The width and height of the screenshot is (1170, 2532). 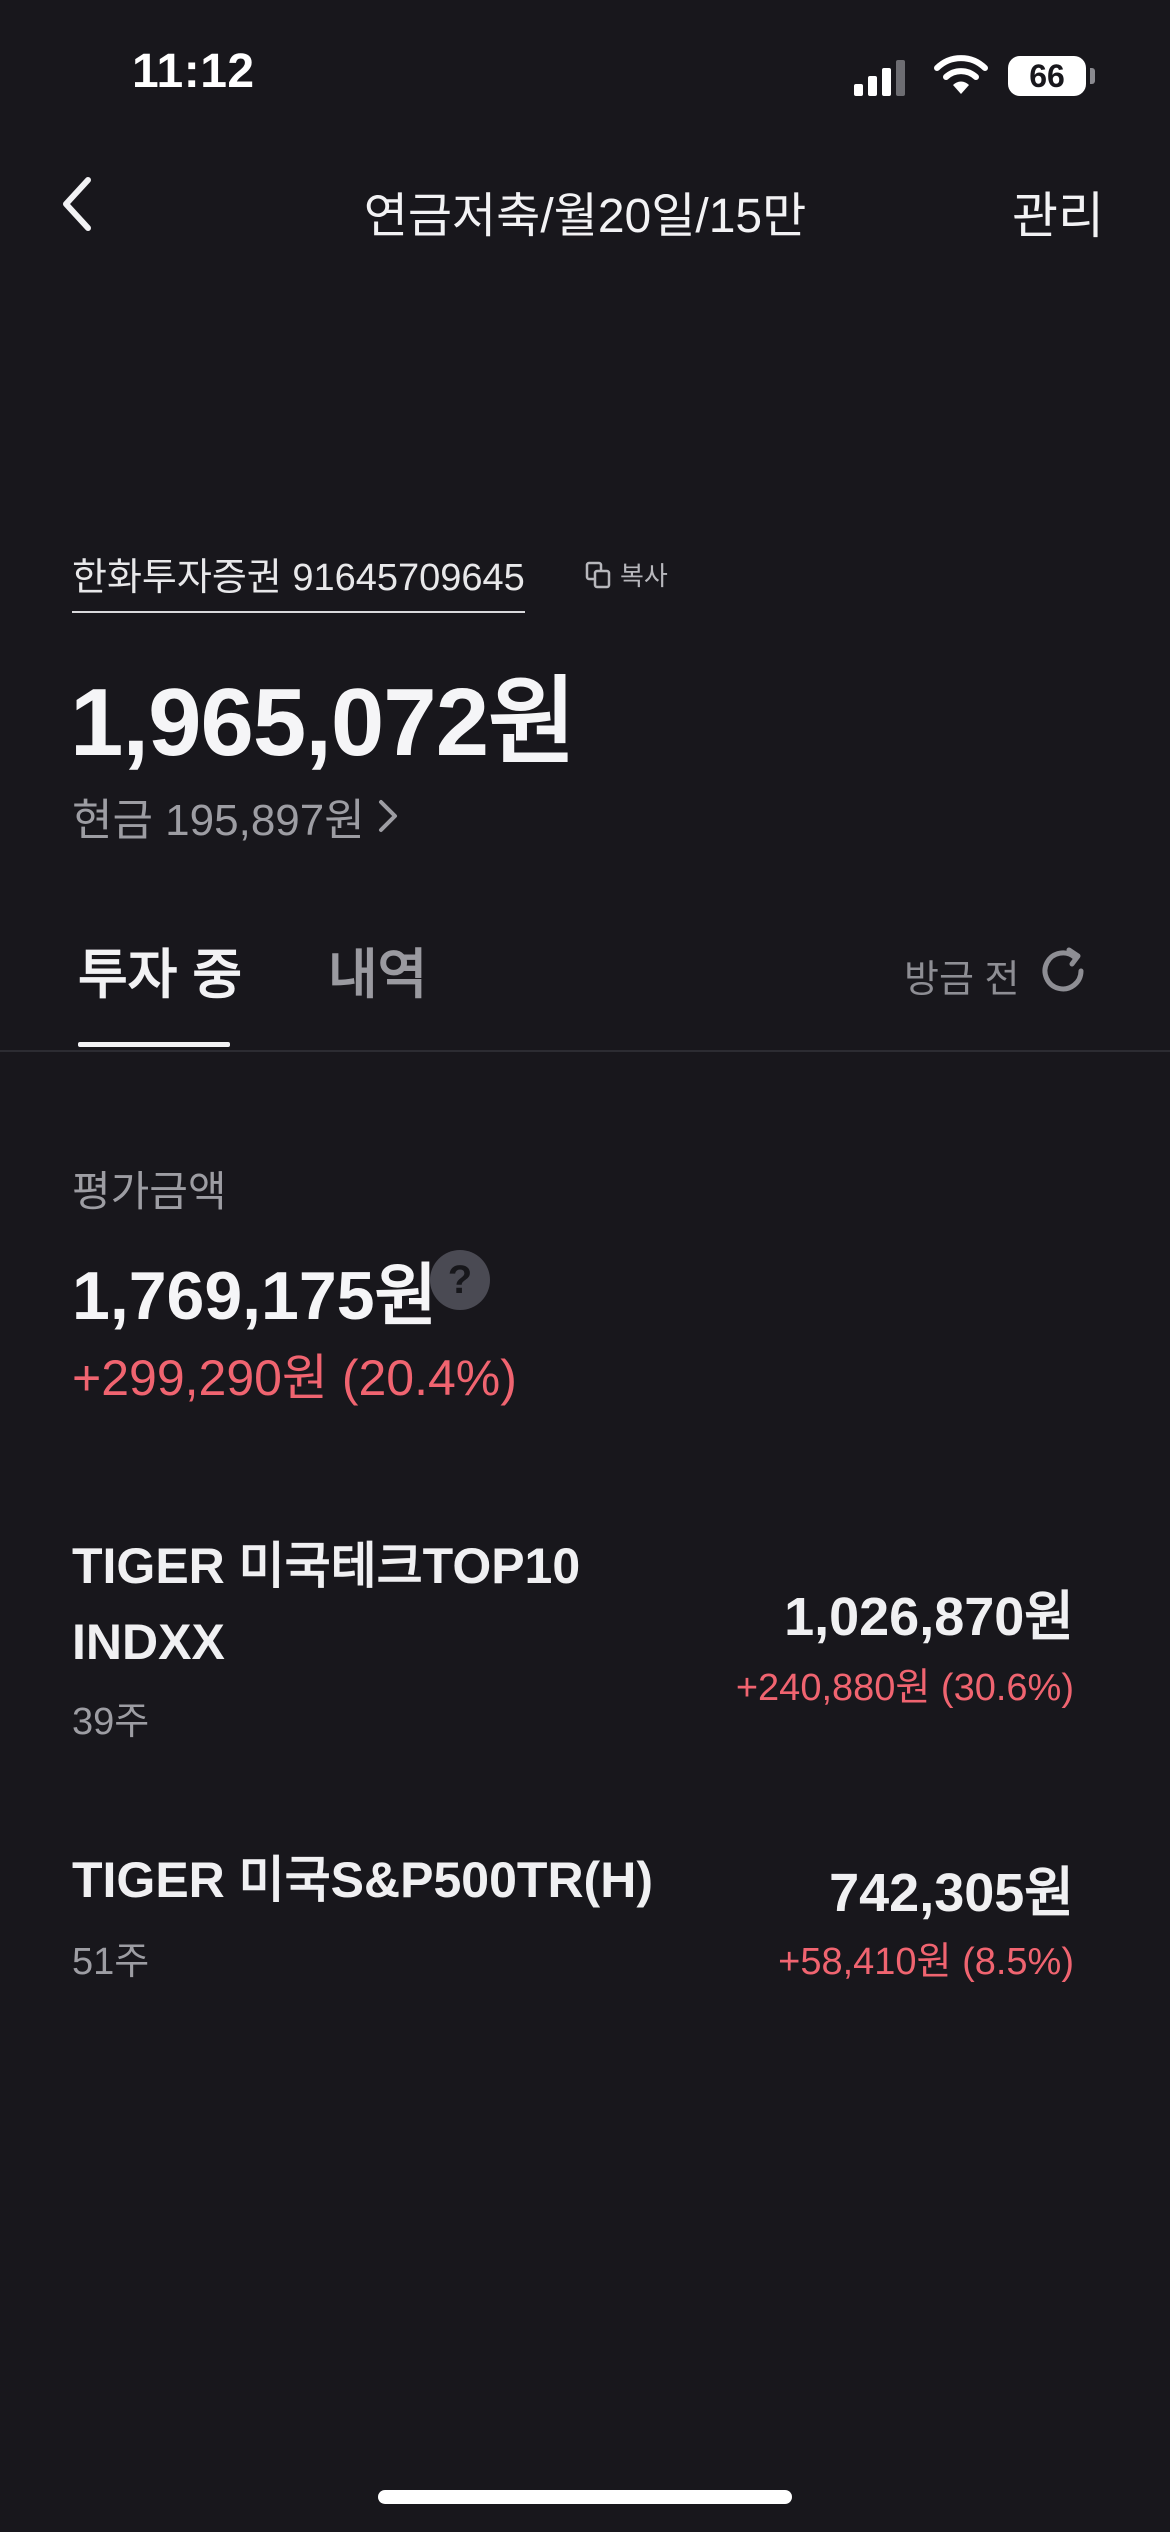 I want to click on copy-icon, so click(x=598, y=574).